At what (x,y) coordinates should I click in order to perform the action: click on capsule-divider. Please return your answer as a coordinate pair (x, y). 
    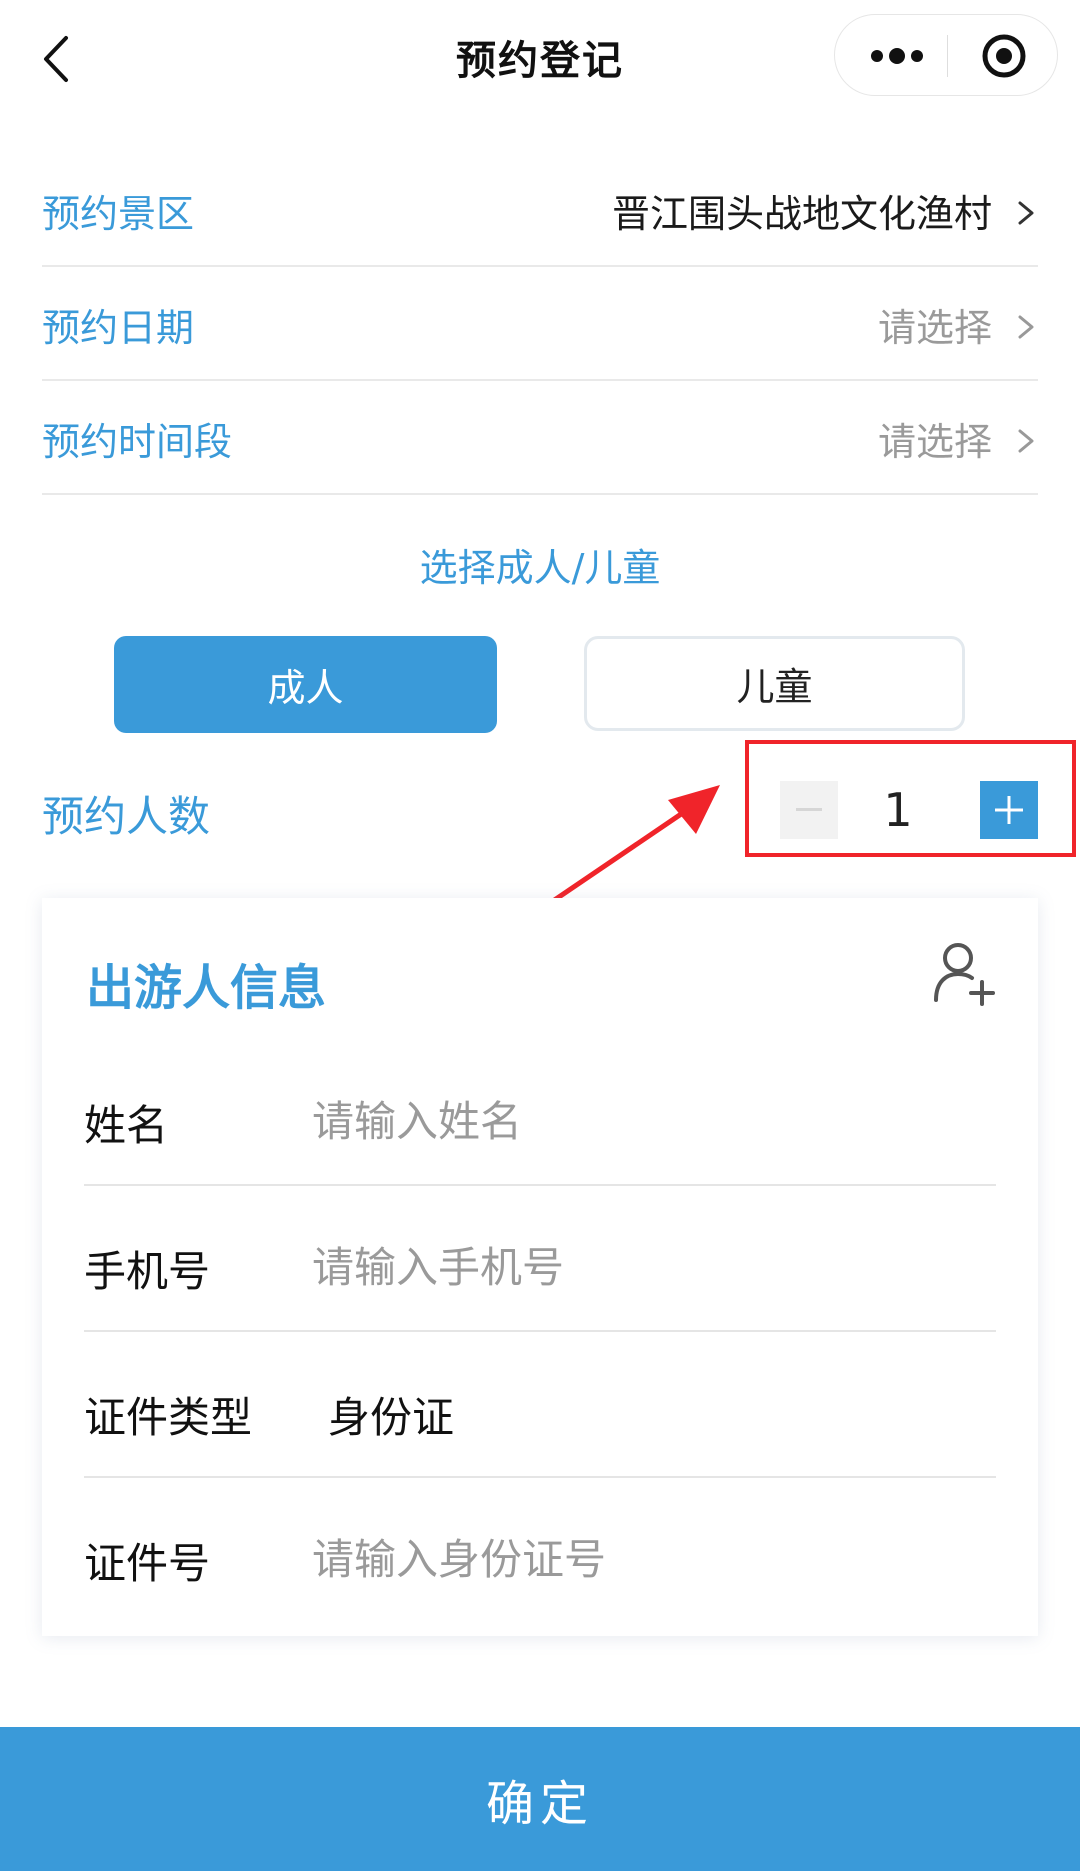
    Looking at the image, I should click on (947, 56).